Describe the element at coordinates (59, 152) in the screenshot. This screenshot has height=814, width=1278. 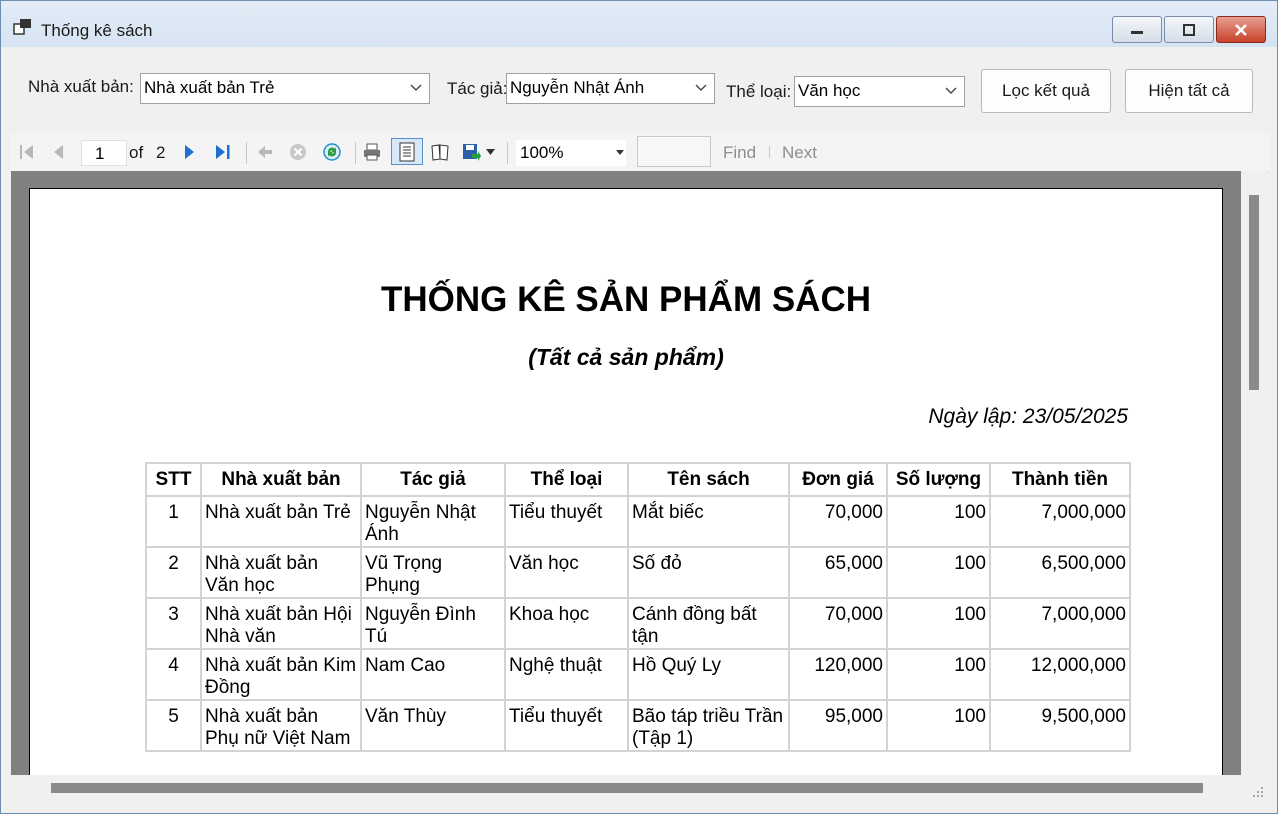
I see `prev-page-icon` at that location.